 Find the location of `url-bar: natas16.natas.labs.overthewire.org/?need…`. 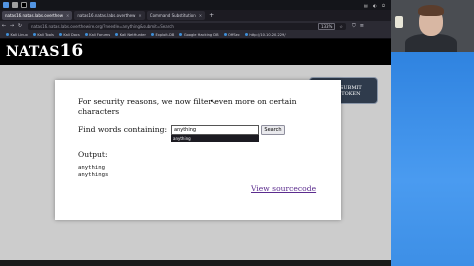

url-bar: natas16.natas.labs.overthewire.org/?need… is located at coordinates (187, 26).